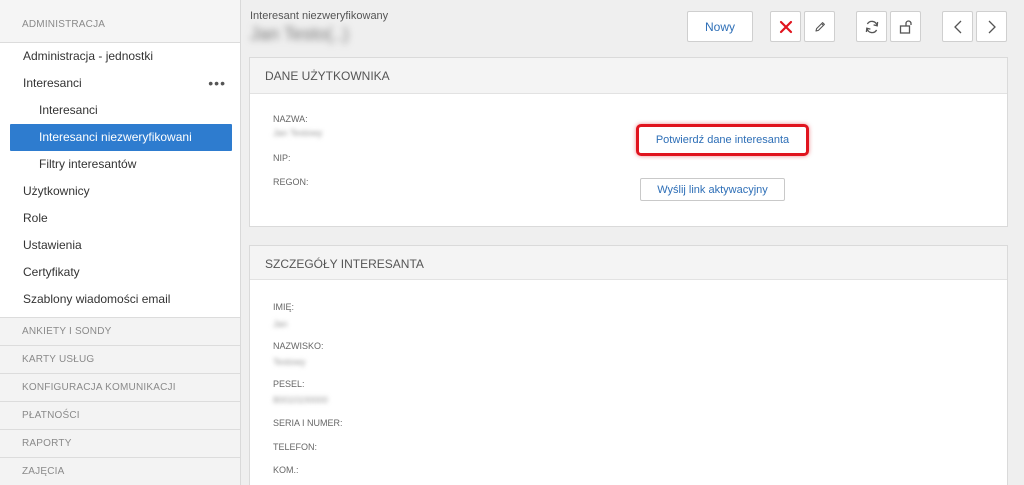 This screenshot has width=1024, height=485. What do you see at coordinates (120, 245) in the screenshot?
I see `sidebar-item-ustawienia: Ustawienia` at bounding box center [120, 245].